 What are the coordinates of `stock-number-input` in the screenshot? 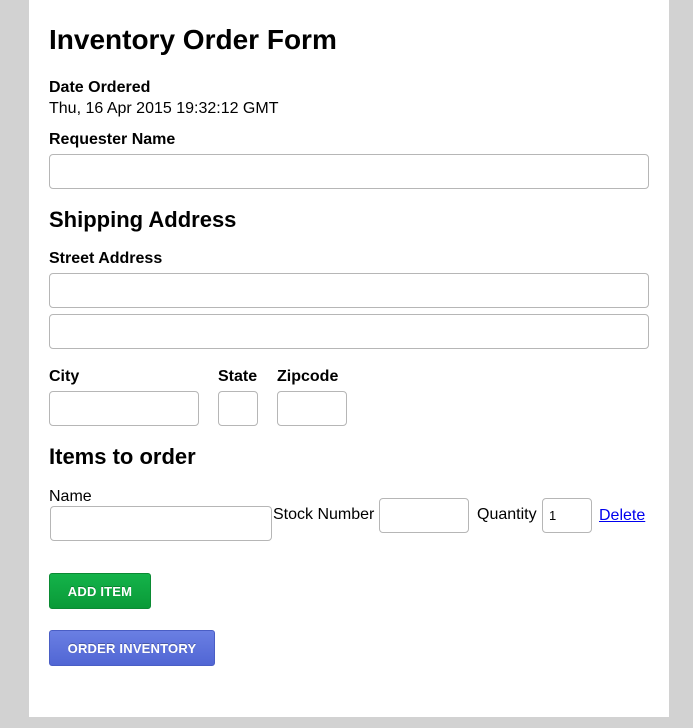 It's located at (424, 515).